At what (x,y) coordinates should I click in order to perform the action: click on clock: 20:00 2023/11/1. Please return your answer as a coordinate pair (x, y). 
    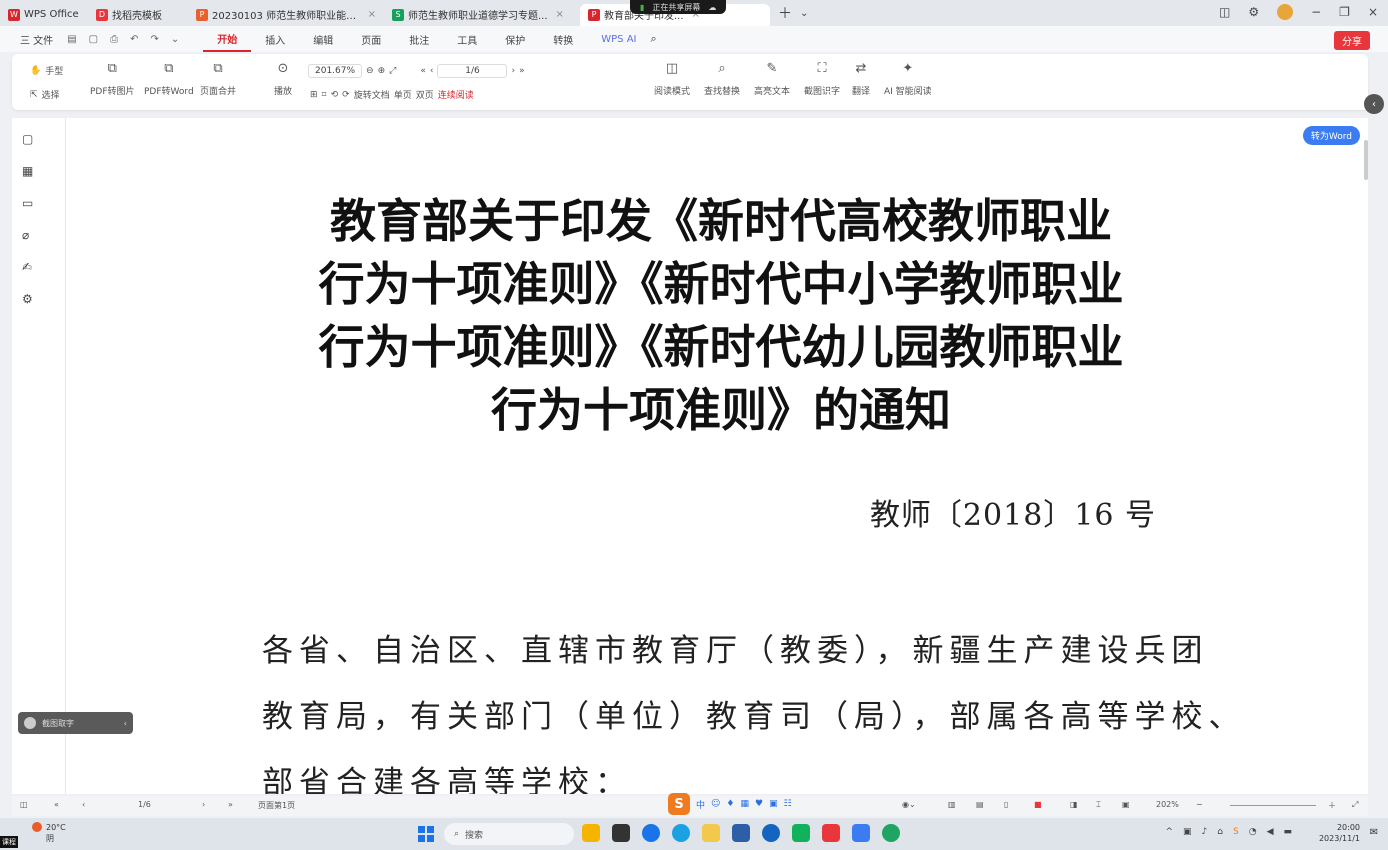
    Looking at the image, I should click on (1339, 833).